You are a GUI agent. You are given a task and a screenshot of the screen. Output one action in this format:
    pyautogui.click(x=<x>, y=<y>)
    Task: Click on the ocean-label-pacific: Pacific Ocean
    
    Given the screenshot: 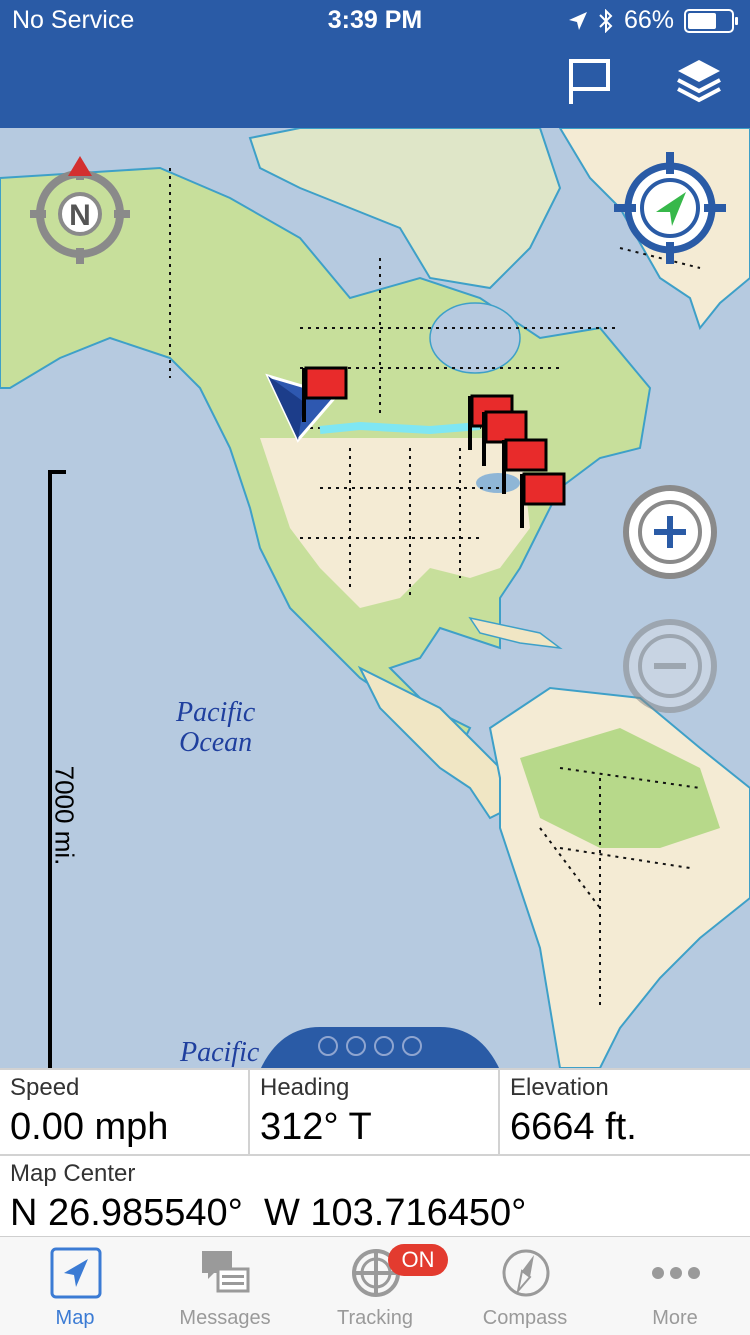 What is the action you would take?
    pyautogui.click(x=216, y=727)
    